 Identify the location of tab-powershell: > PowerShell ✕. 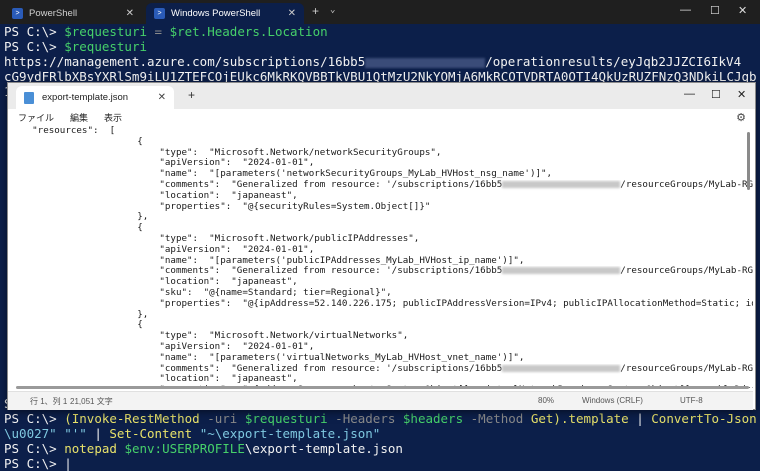
(73, 13).